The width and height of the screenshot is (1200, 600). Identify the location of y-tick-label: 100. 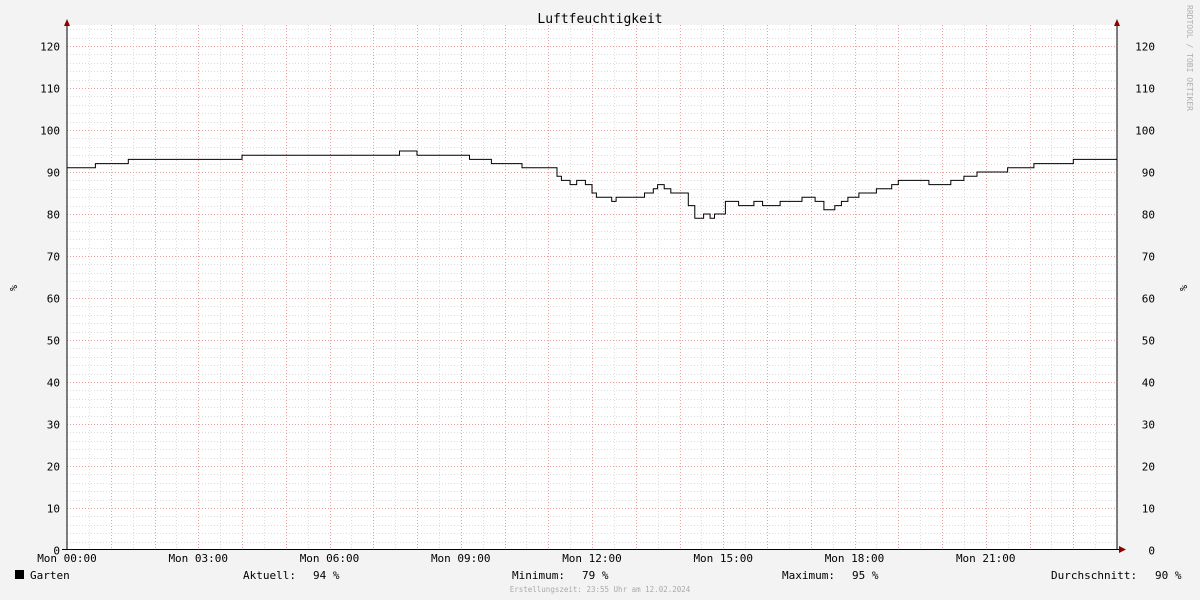
(50, 131).